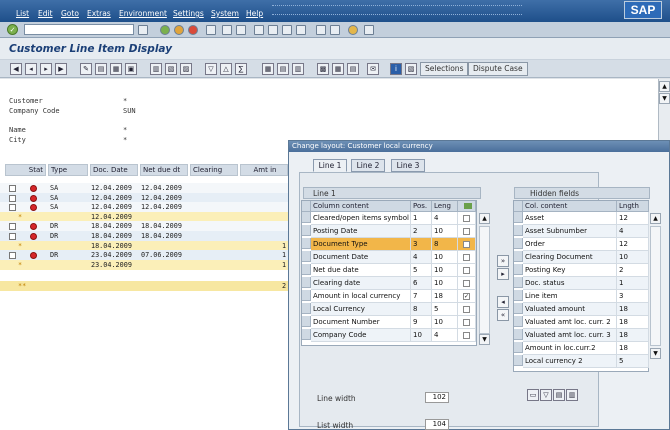 The height and width of the screenshot is (430, 670). Describe the element at coordinates (368, 165) in the screenshot. I see `tab-line-2: Line 2` at that location.